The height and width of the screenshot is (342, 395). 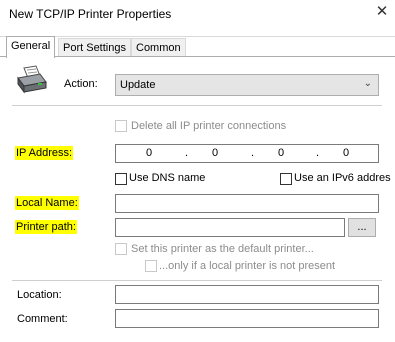 What do you see at coordinates (47, 203) in the screenshot?
I see `local-name-label: Local Name:` at bounding box center [47, 203].